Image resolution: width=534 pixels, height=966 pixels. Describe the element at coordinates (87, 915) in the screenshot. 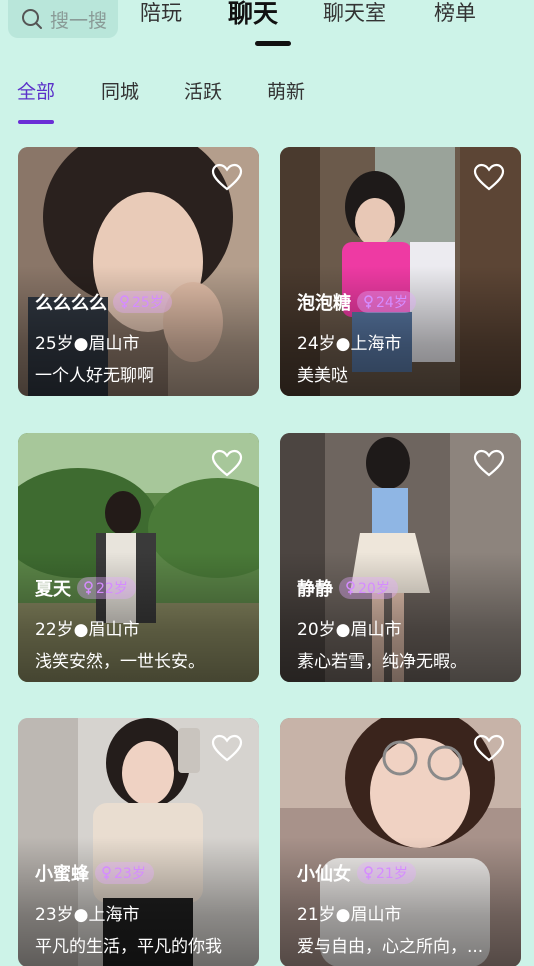

I see `user-info: 23岁●上海市` at that location.